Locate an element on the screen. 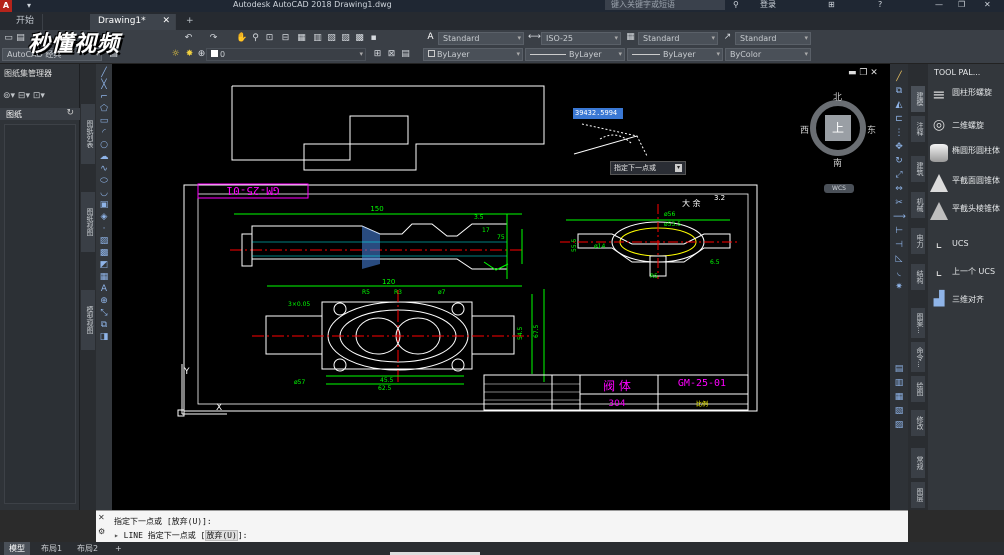 The width and height of the screenshot is (1004, 555). ptab-electrical: 电力 is located at coordinates (918, 241).